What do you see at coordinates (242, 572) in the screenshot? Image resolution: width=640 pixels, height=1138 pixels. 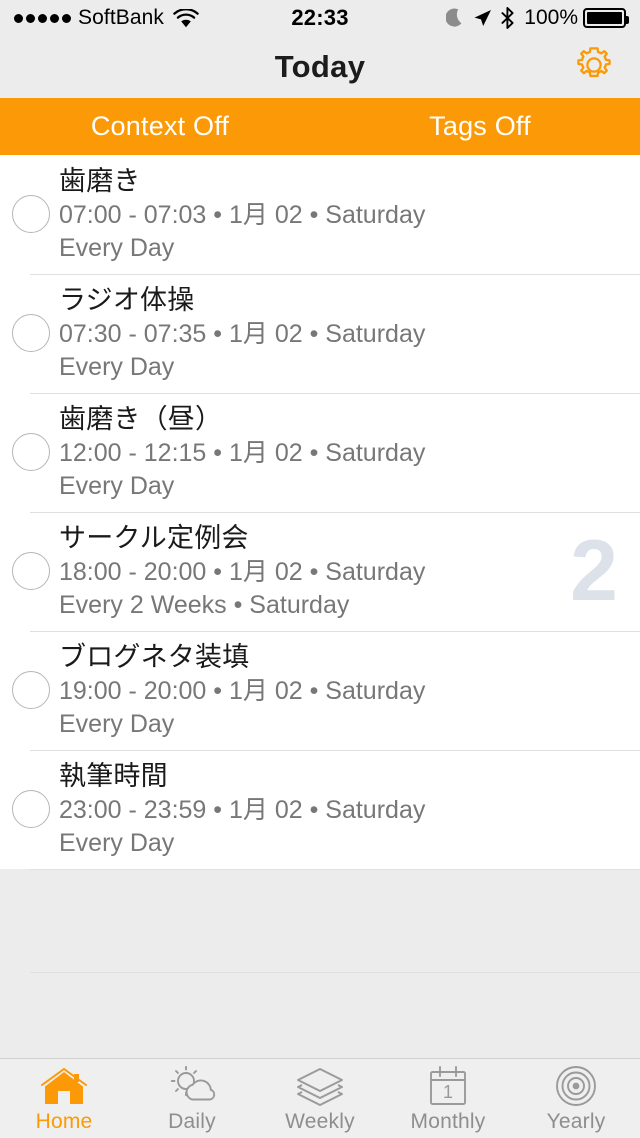 I see `task-schedule: 18:00 - 20:00 • 1月 02 • Saturday` at bounding box center [242, 572].